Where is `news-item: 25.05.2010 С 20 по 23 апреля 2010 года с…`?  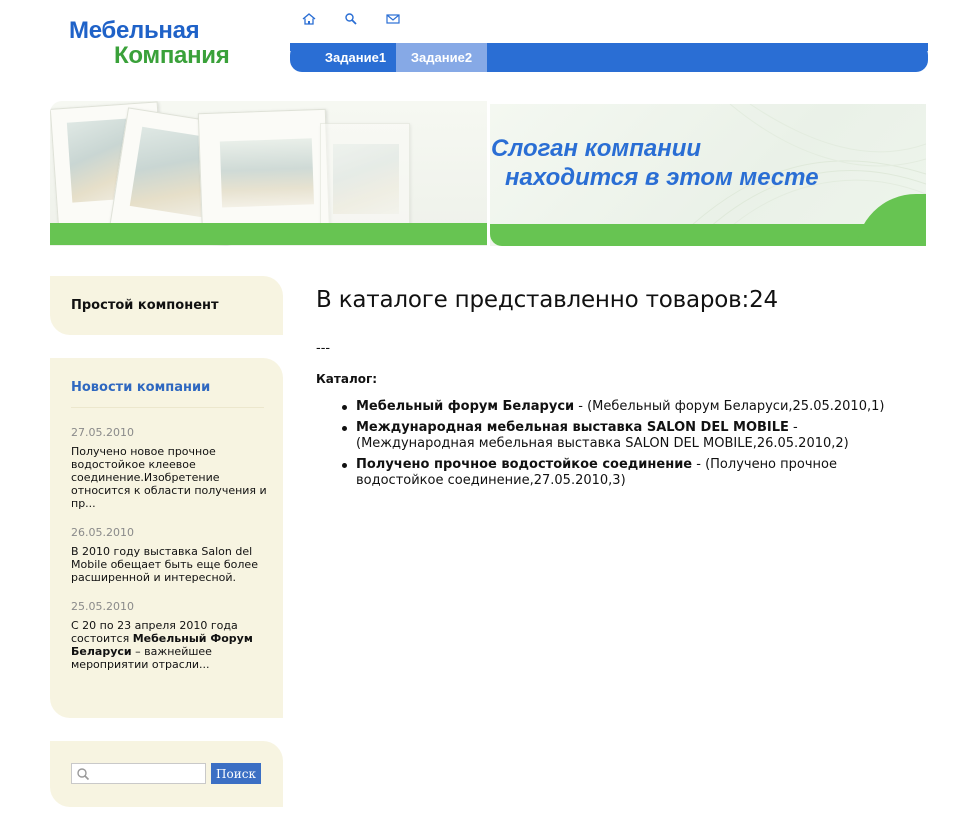 news-item: 25.05.2010 С 20 по 23 апреля 2010 года с… is located at coordinates (171, 635).